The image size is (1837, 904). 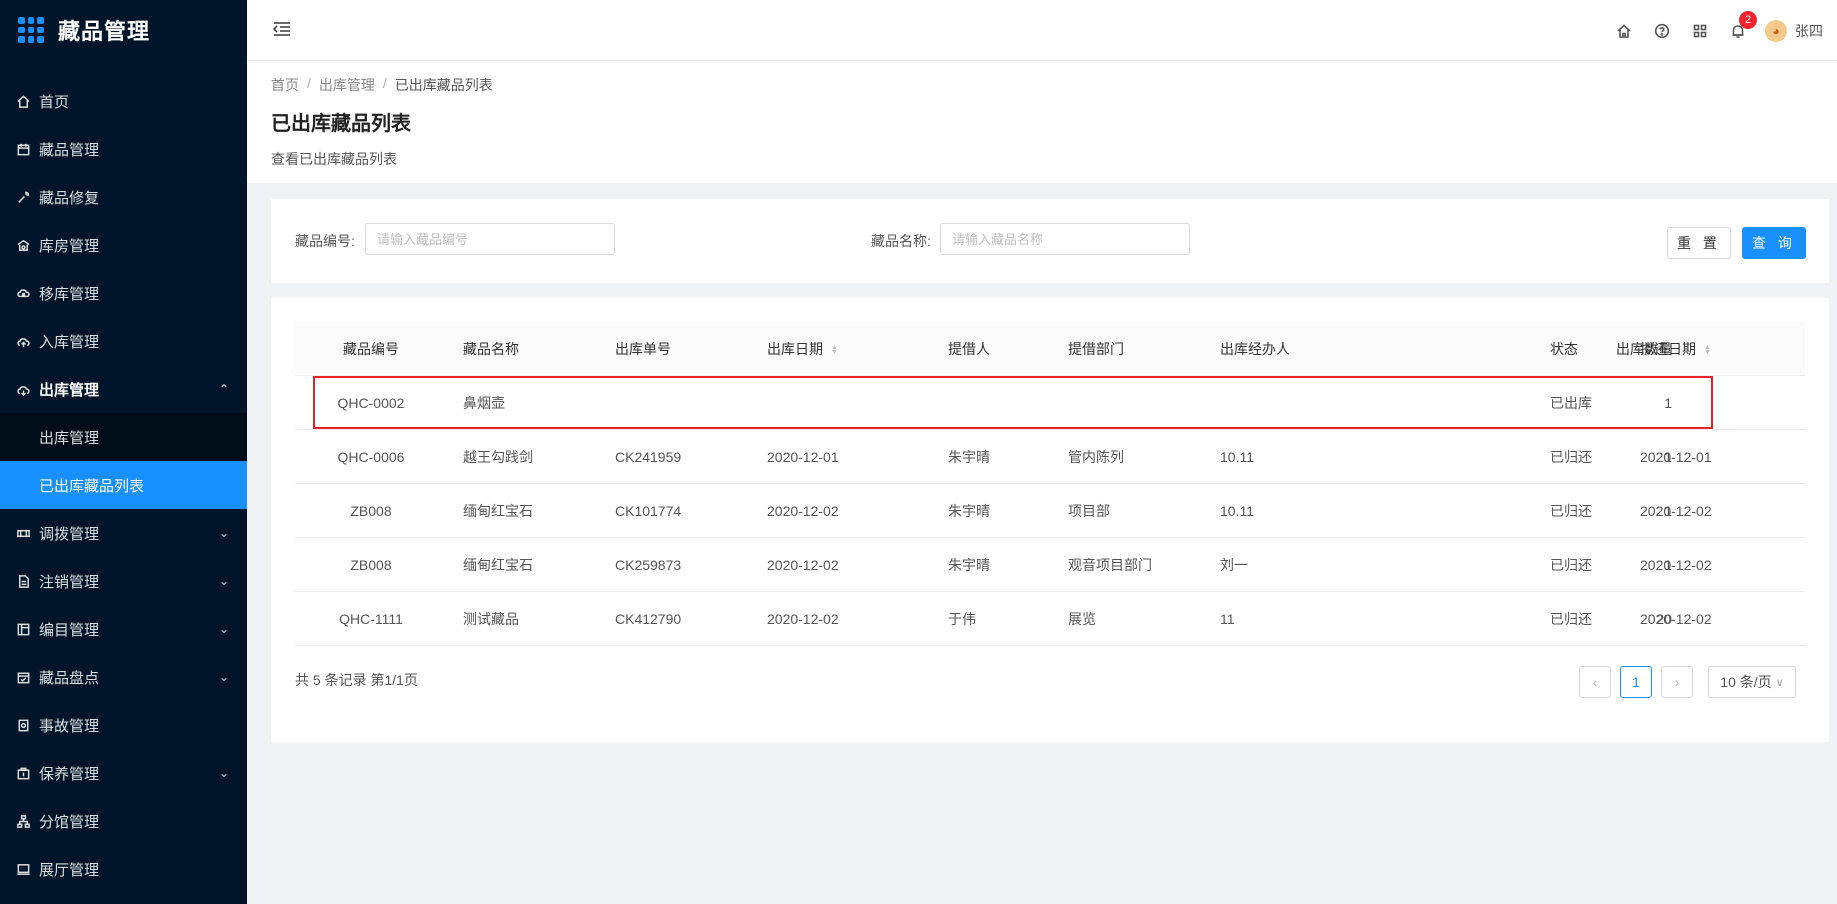 What do you see at coordinates (371, 403) in the screenshot?
I see `table-cell: QHC-0002` at bounding box center [371, 403].